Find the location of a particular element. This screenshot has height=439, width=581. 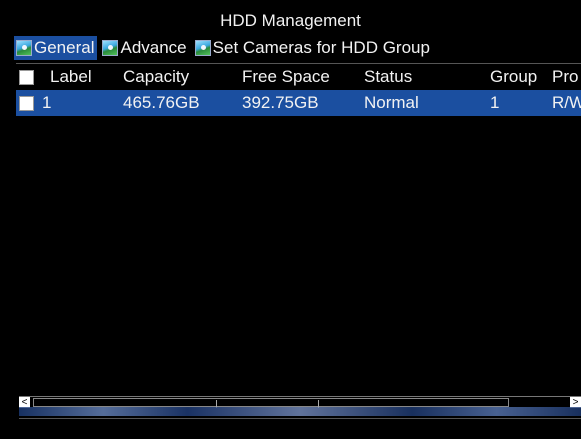

row-status: Normal is located at coordinates (391, 102).